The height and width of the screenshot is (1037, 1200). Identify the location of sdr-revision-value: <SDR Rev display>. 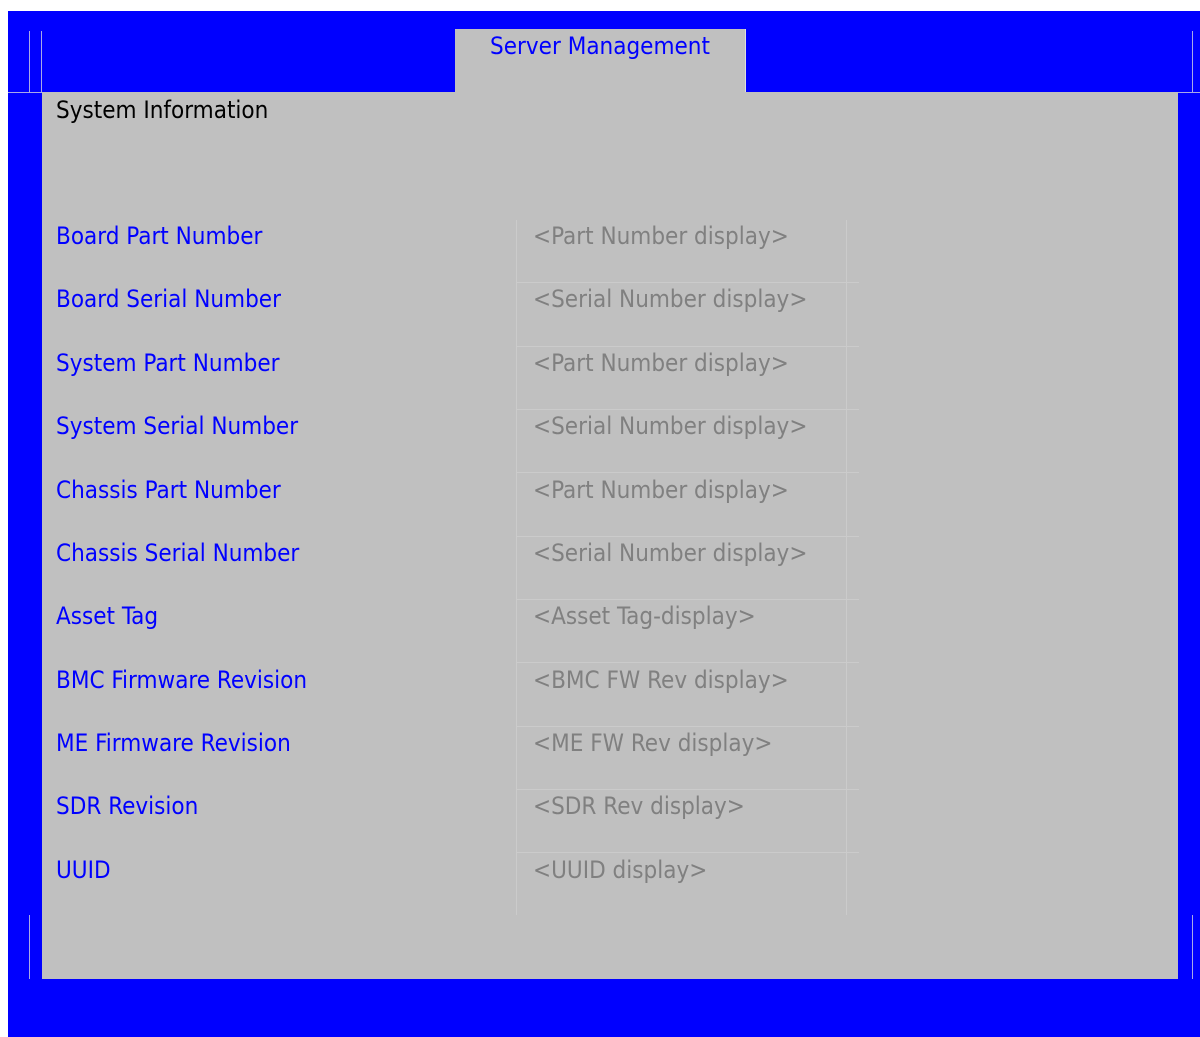
(639, 806).